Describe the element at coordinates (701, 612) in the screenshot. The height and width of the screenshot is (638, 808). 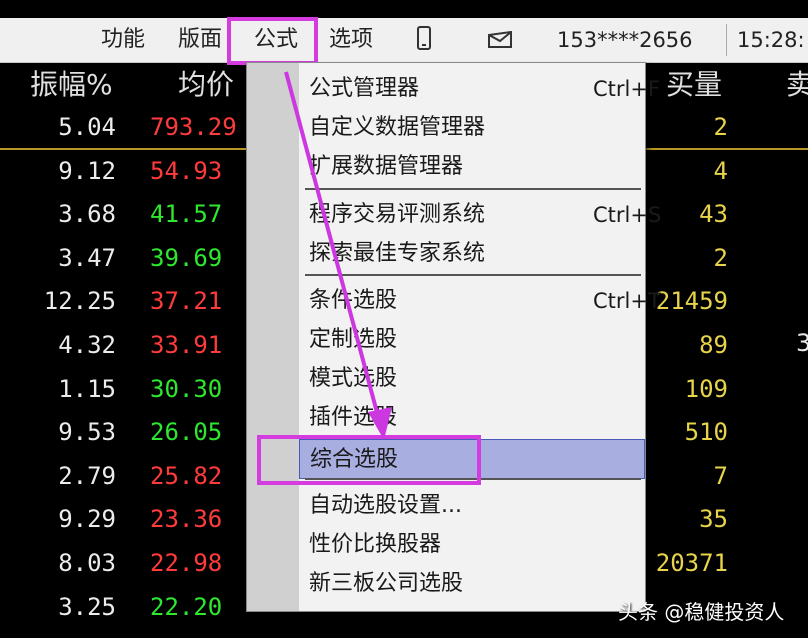
I see `watermark: 头条 @稳健投资人` at that location.